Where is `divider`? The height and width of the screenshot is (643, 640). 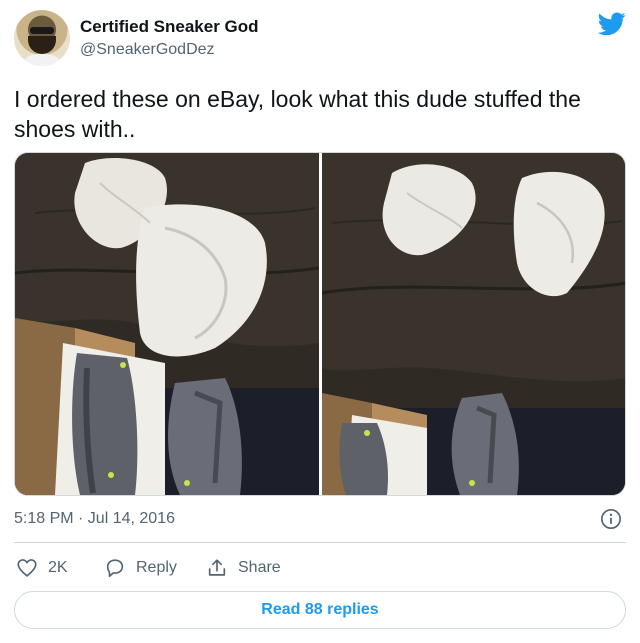 divider is located at coordinates (320, 542).